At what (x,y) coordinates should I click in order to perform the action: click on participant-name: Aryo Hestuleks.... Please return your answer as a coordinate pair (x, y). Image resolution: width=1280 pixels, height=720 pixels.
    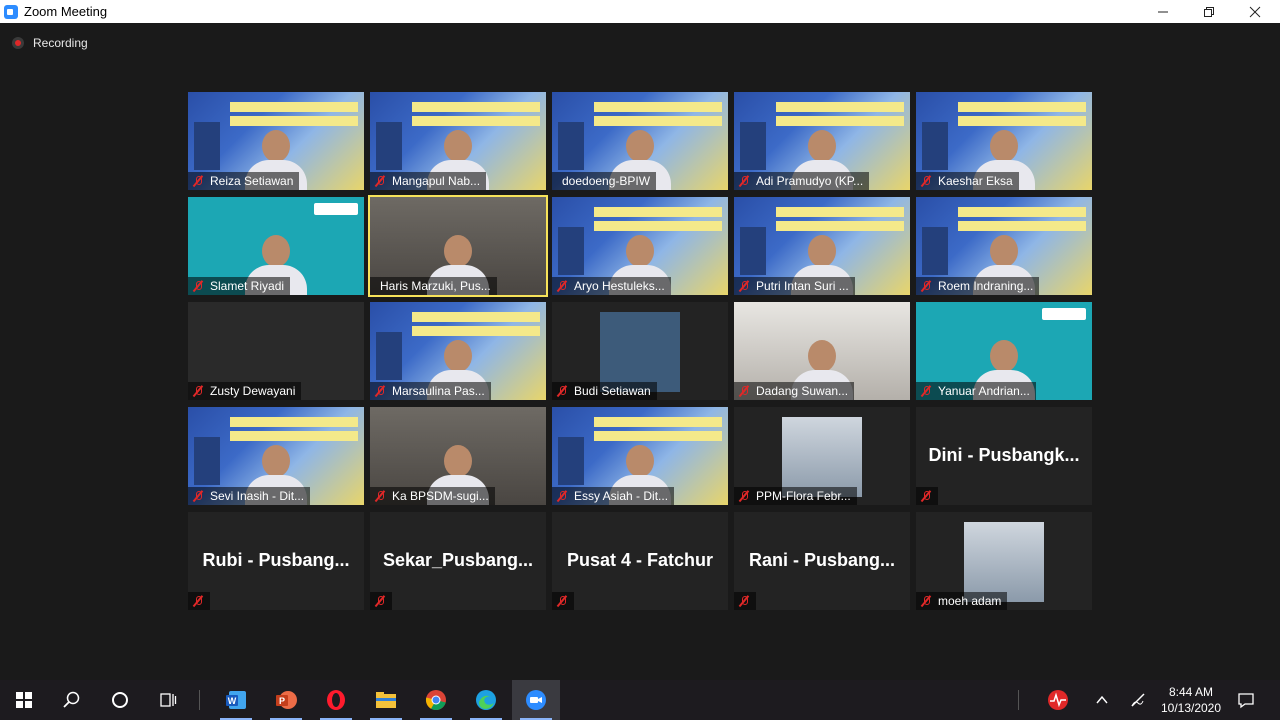
    Looking at the image, I should click on (619, 286).